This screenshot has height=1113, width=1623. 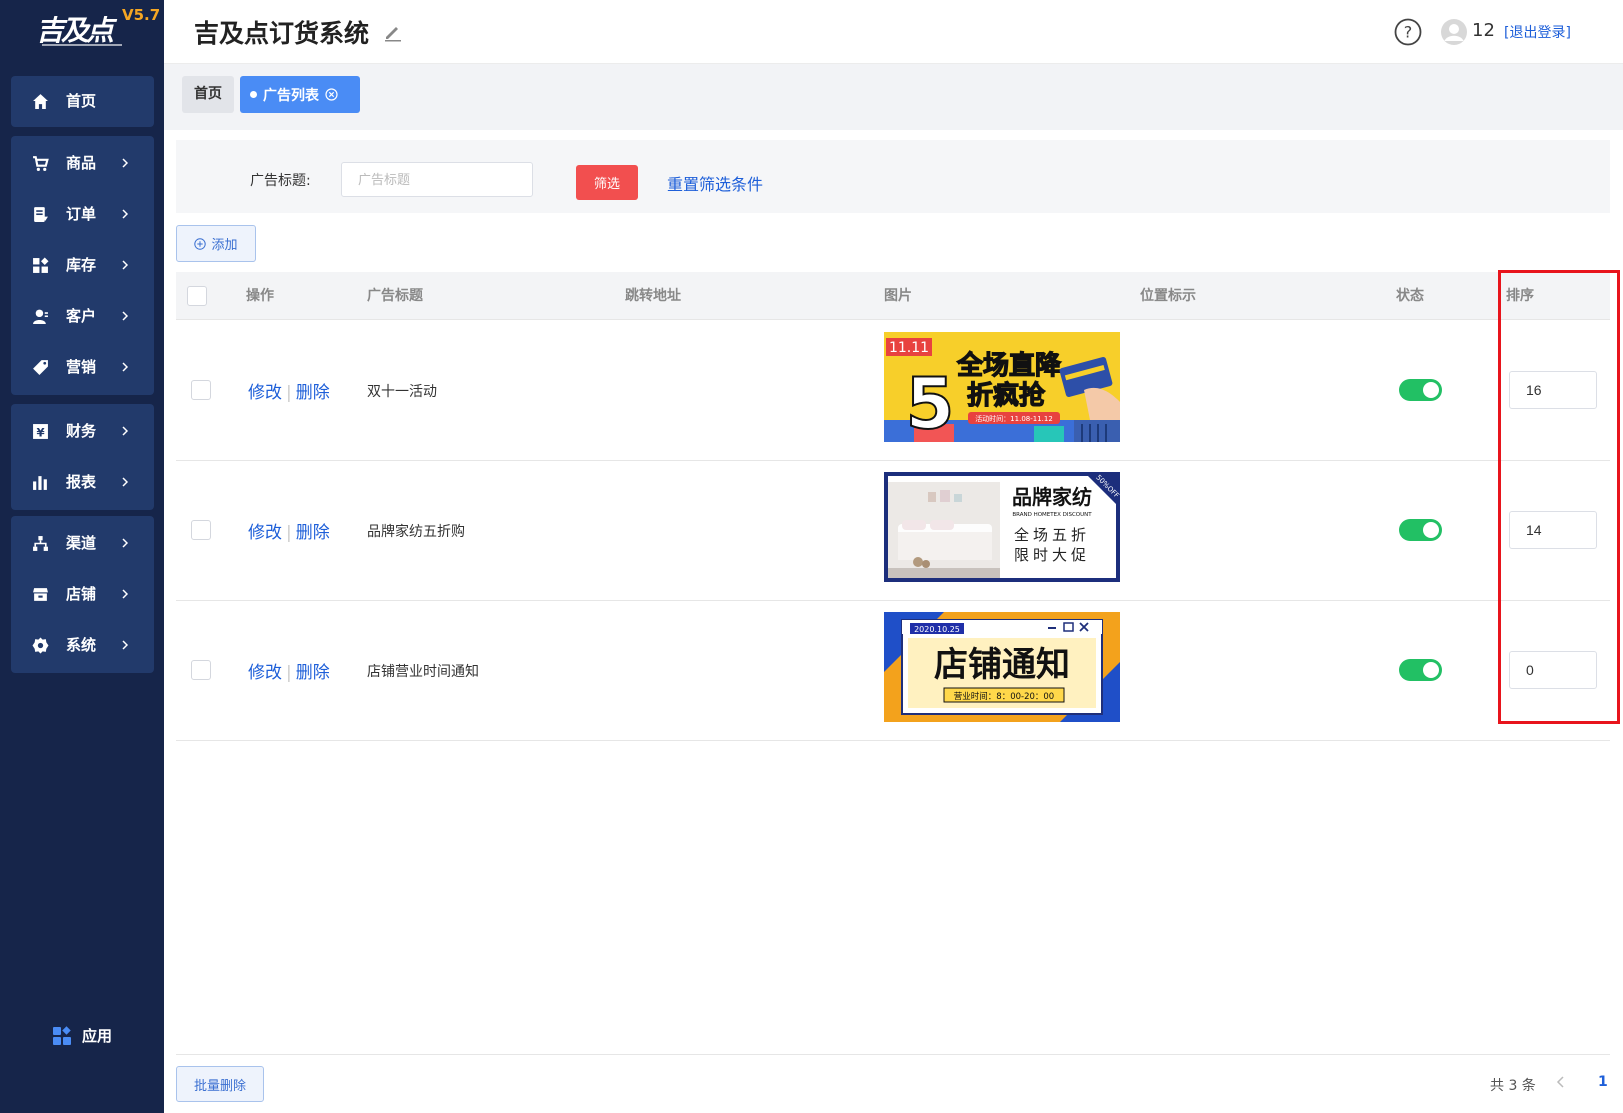 I want to click on sidebar-item-orders: 订单, so click(x=82, y=214).